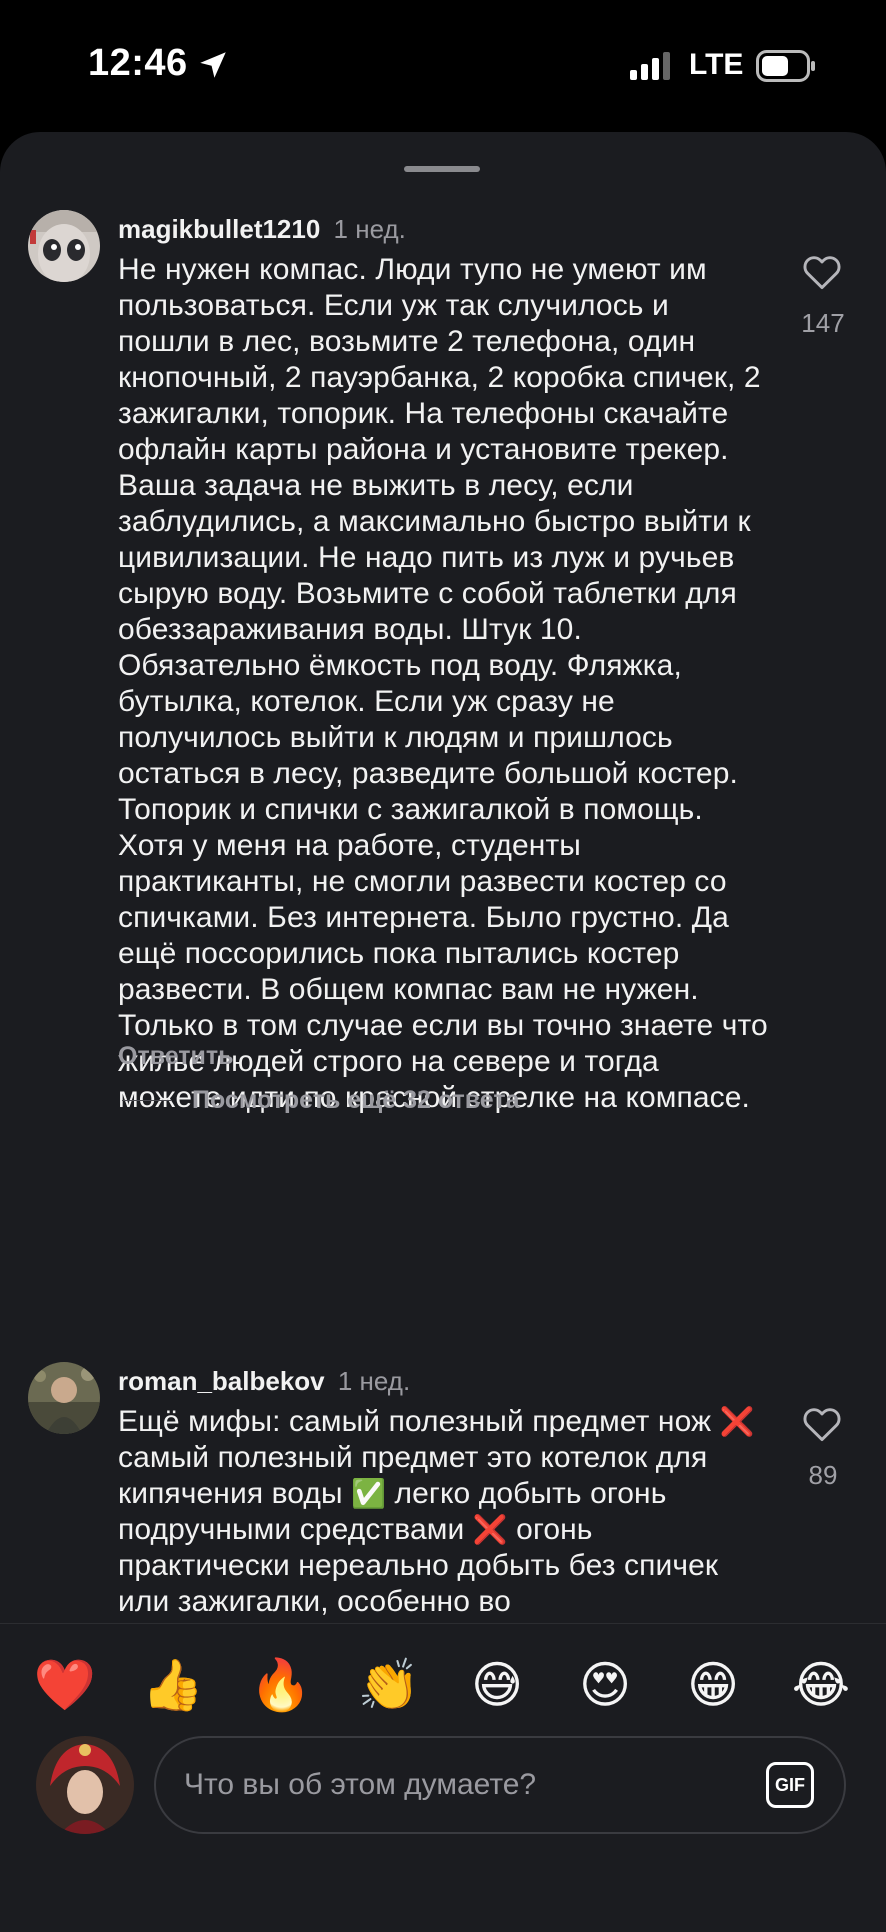  I want to click on view-more-replies-button: Посмотреть ещё 32 ответа, so click(356, 1100).